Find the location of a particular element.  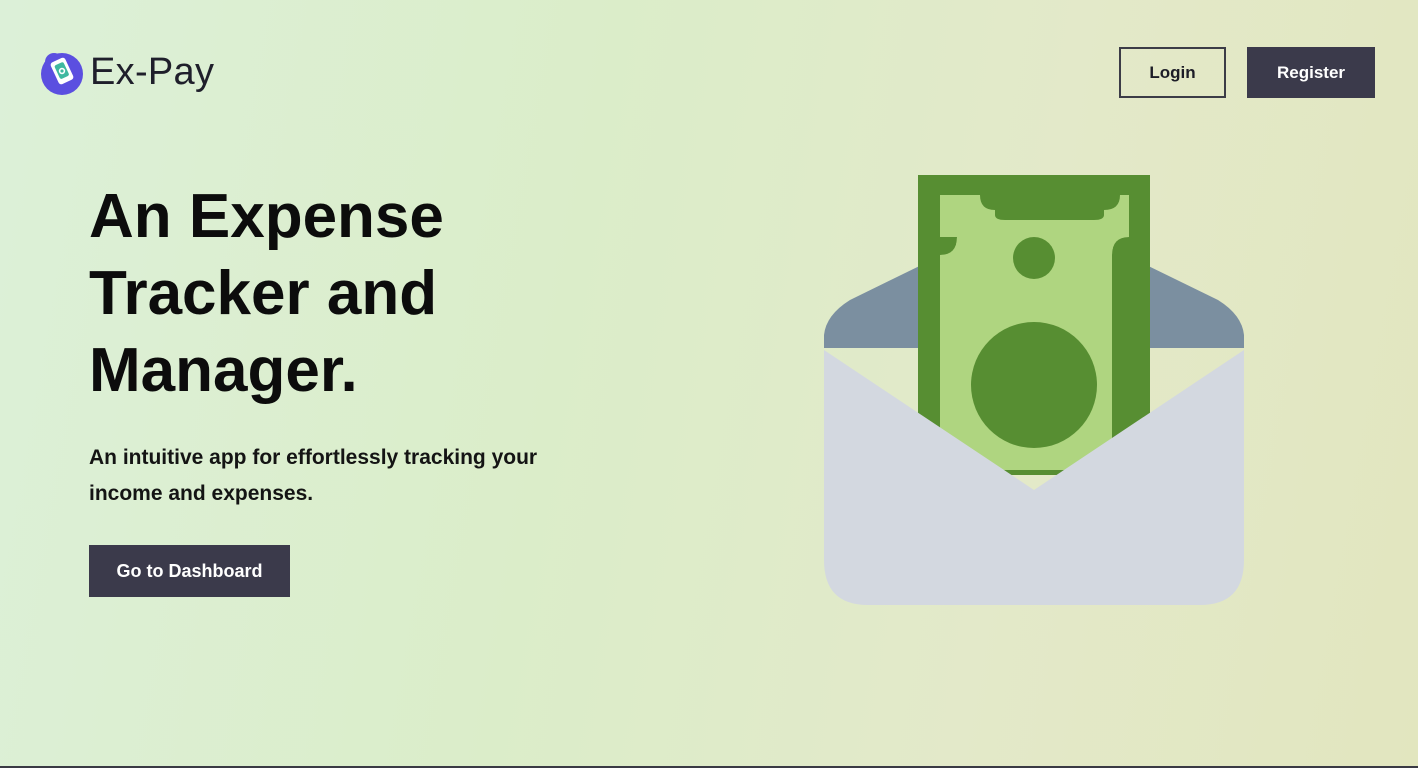

hero-title: An Expense Tracker and Manager. is located at coordinates (266, 293).